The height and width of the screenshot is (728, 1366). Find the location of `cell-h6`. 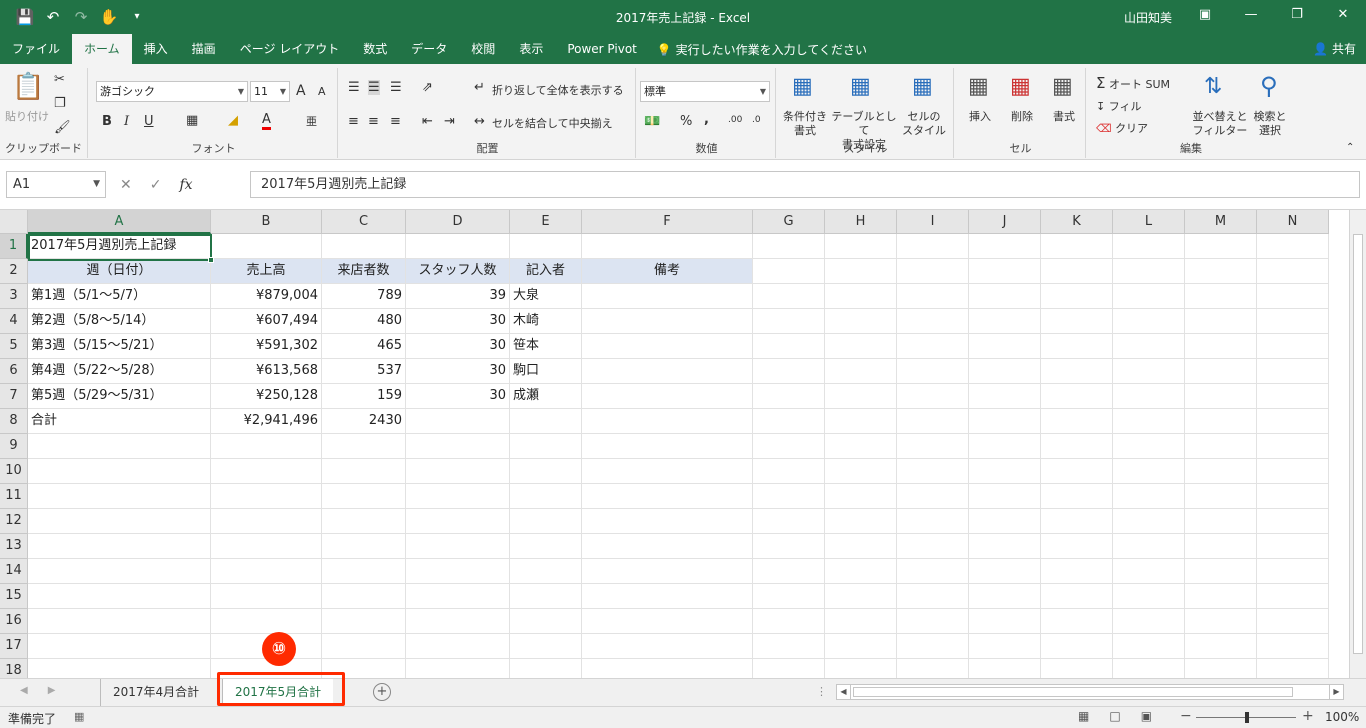

cell-h6 is located at coordinates (861, 371).